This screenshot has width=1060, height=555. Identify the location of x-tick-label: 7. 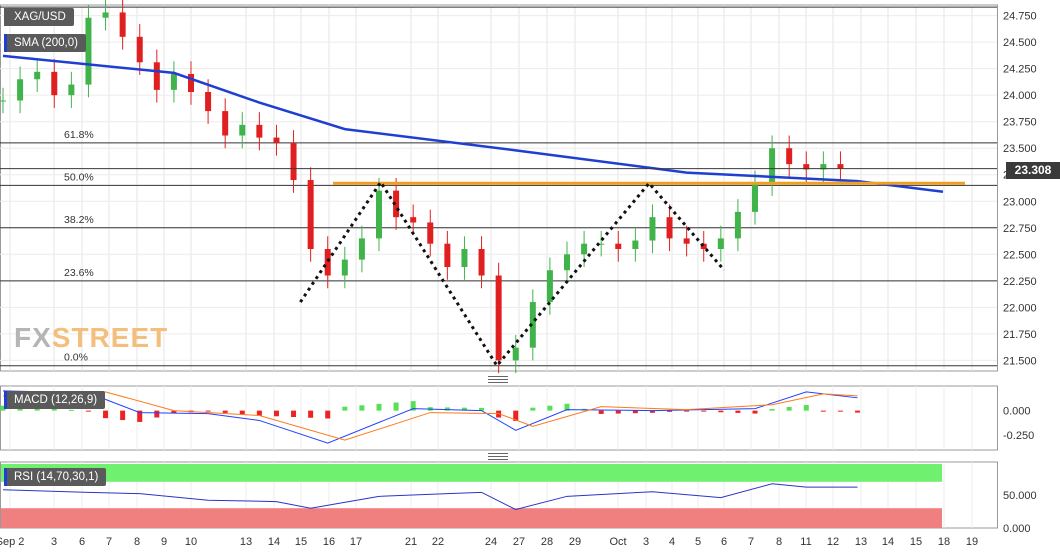
(751, 542).